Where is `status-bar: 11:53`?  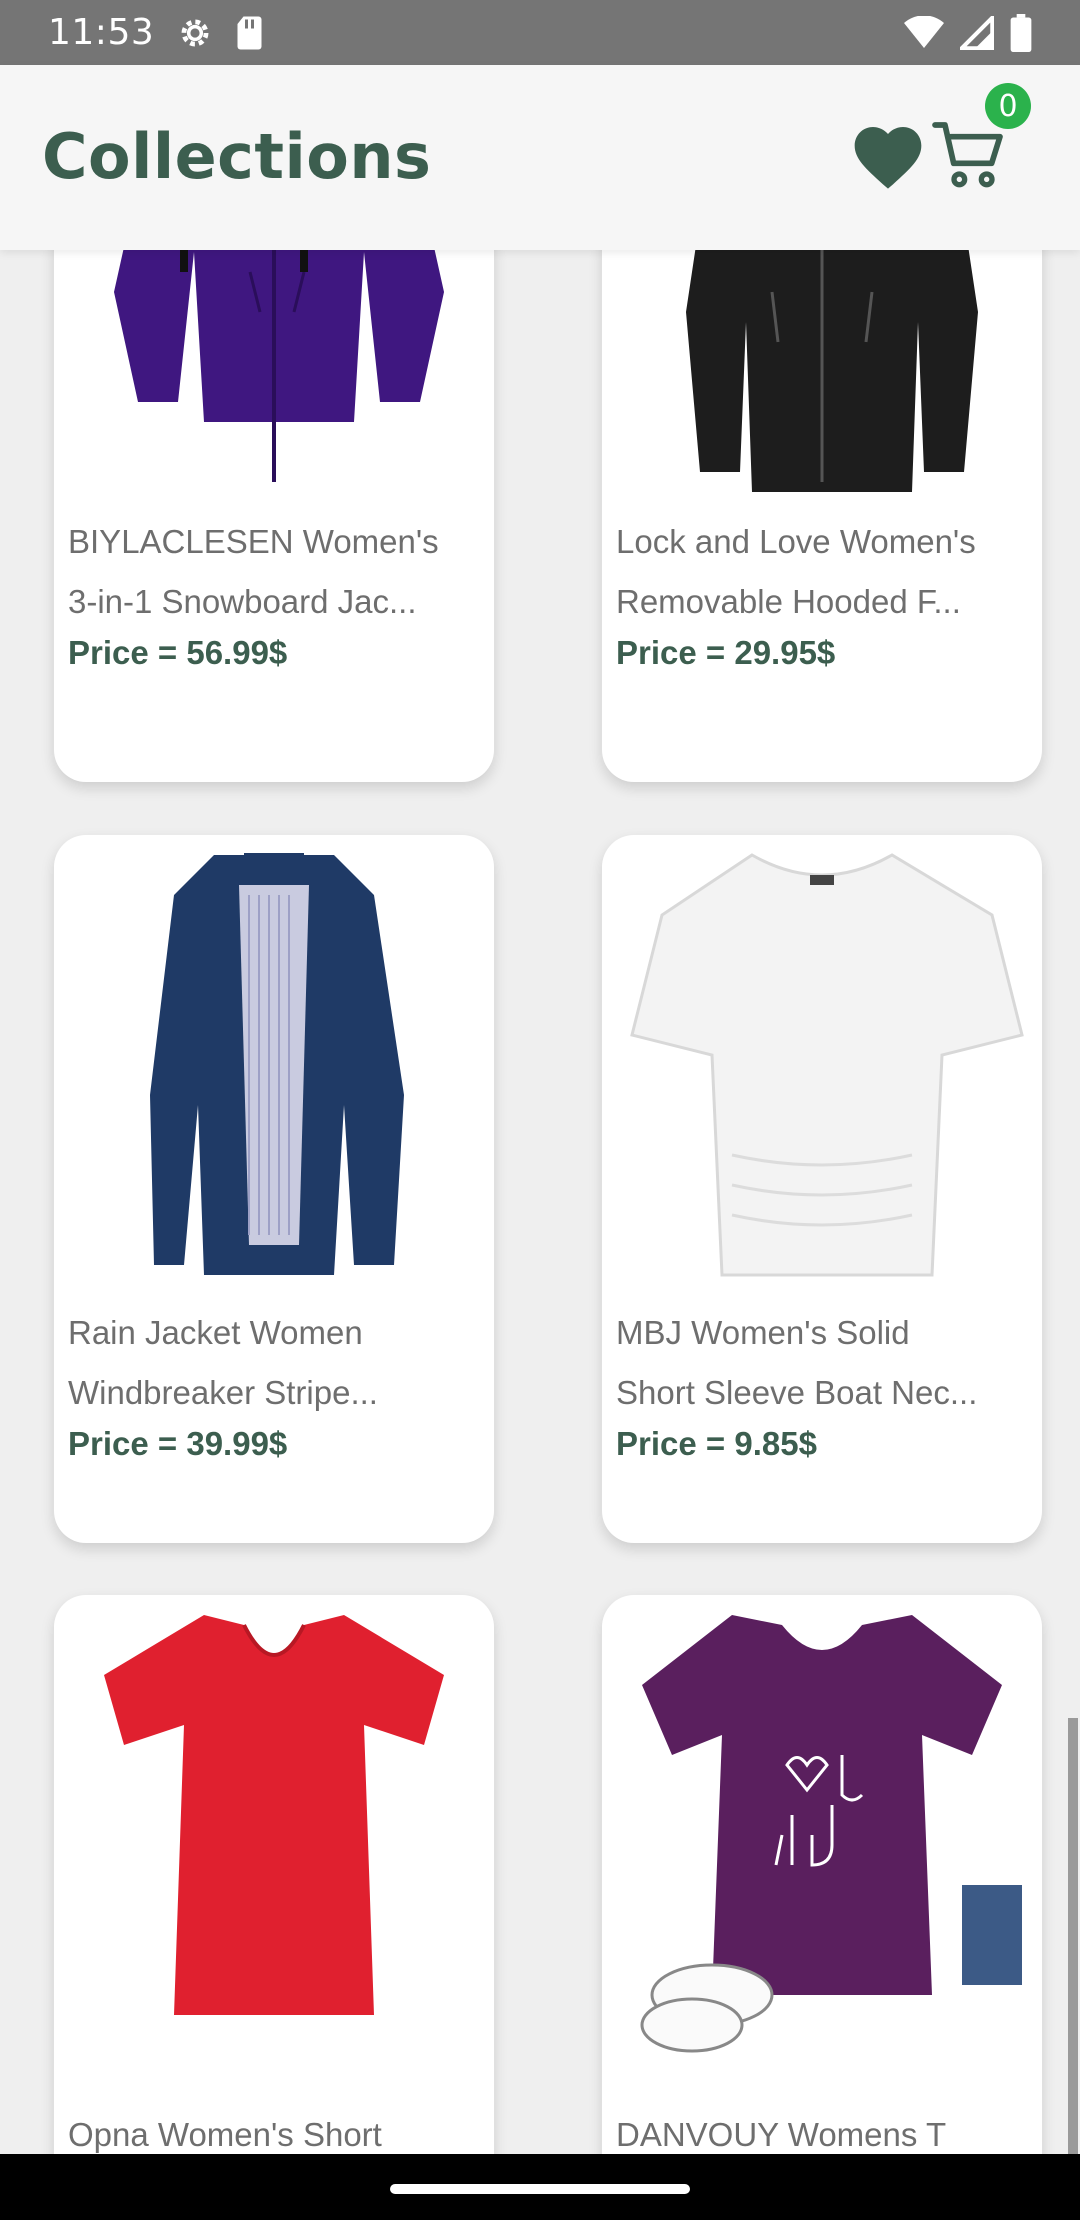
status-bar: 11:53 is located at coordinates (540, 32).